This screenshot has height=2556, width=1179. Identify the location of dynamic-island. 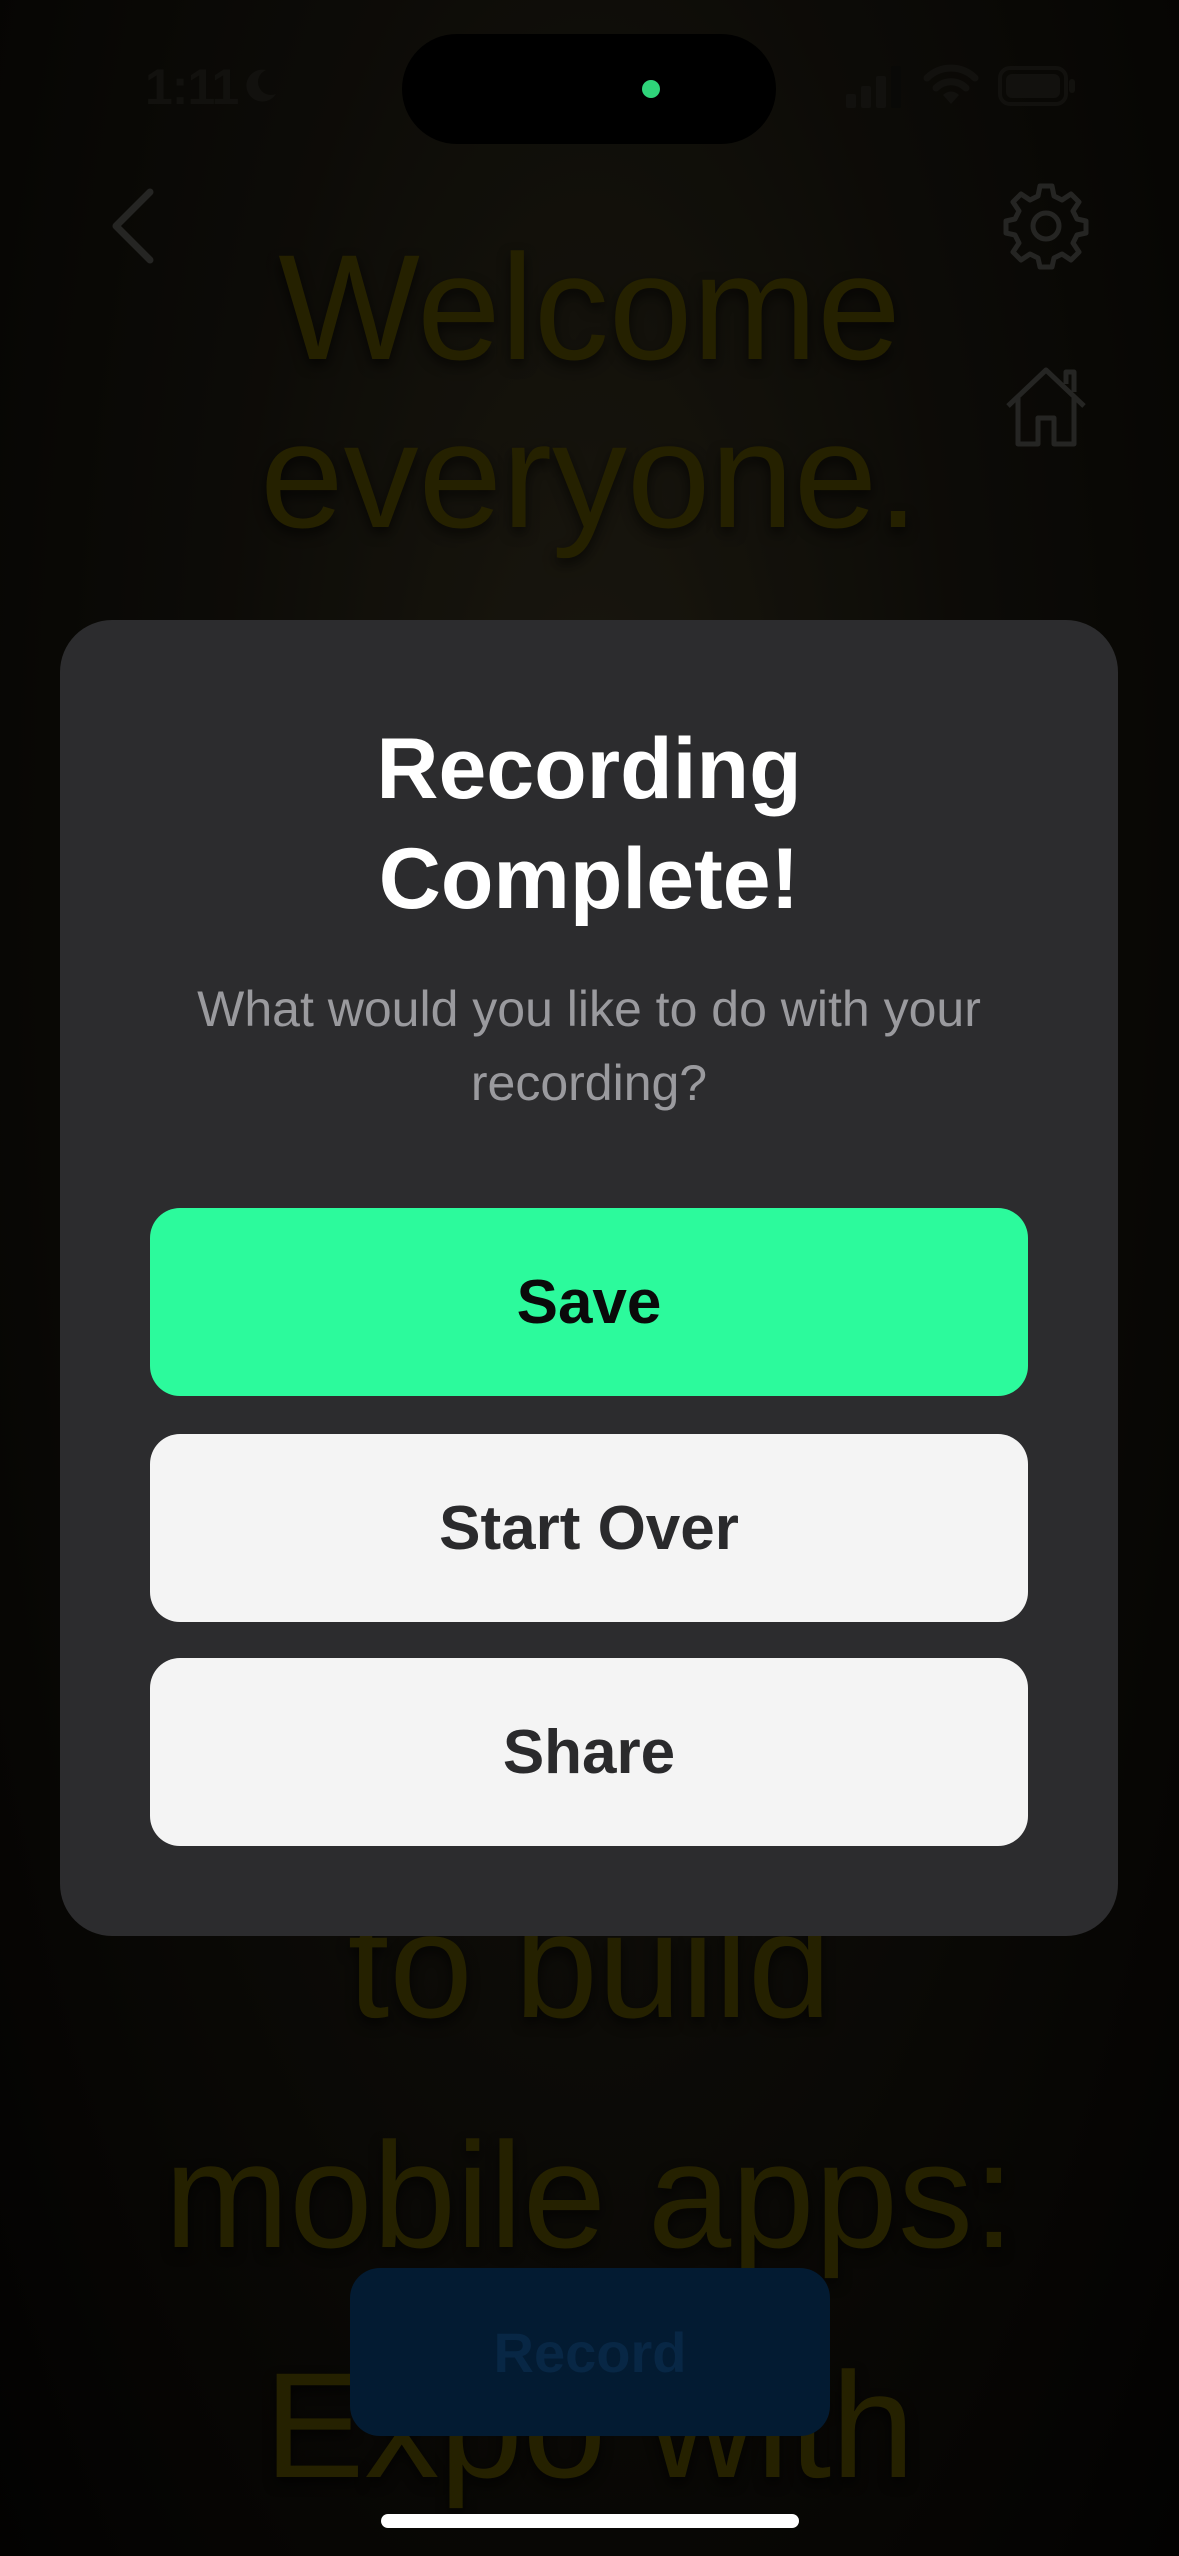
(589, 89).